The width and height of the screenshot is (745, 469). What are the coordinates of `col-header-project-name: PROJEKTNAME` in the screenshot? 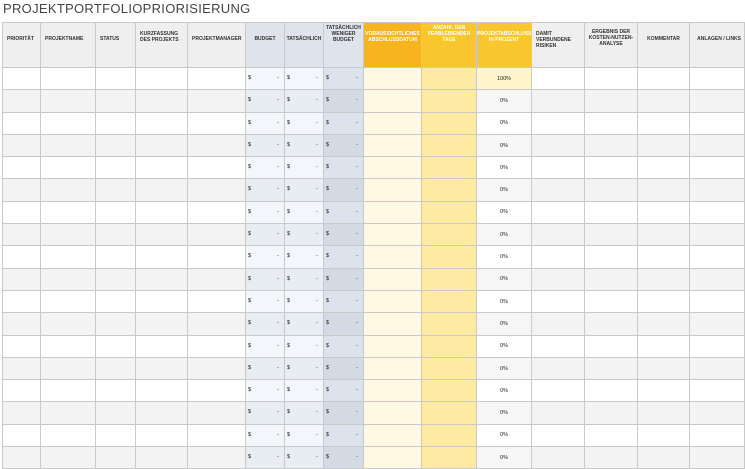 It's located at (68, 45).